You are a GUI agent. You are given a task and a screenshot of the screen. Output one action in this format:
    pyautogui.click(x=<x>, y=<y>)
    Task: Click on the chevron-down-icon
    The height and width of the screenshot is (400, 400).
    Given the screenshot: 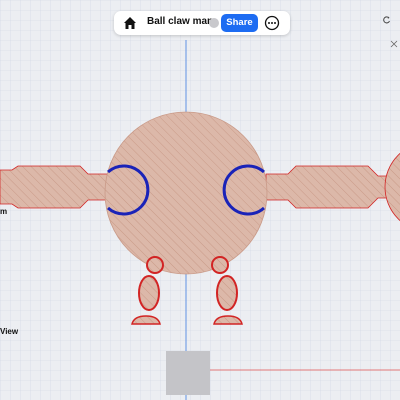 What is the action you would take?
    pyautogui.click(x=214, y=23)
    